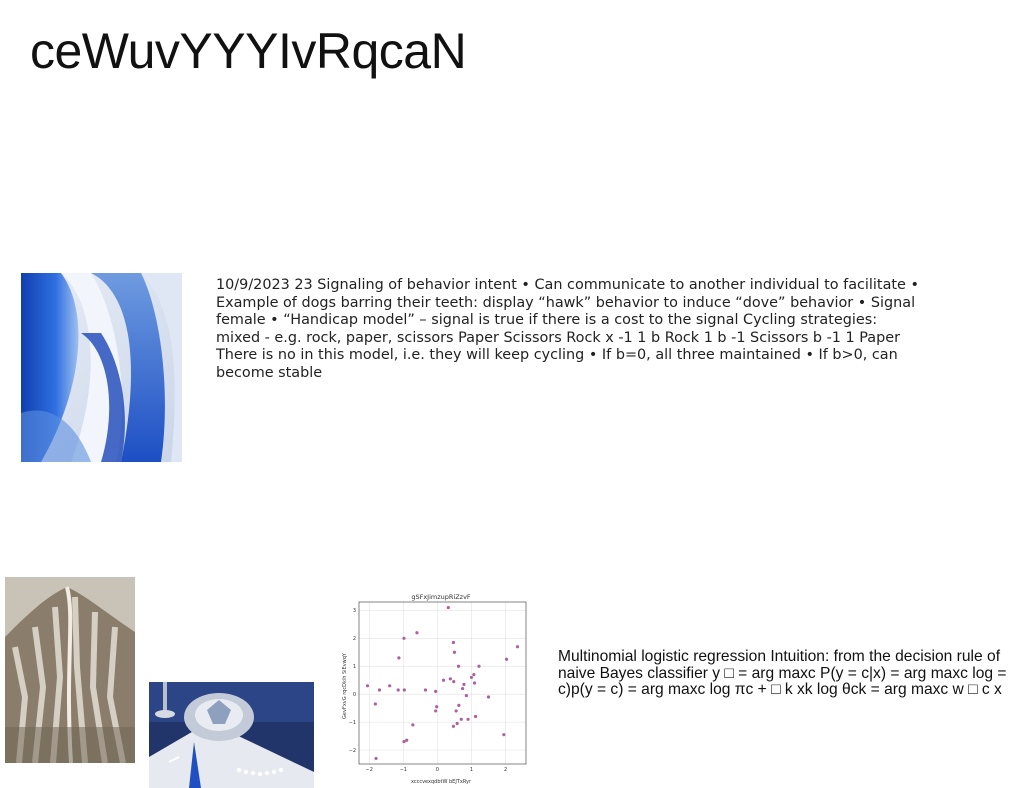 The width and height of the screenshot is (1024, 788). What do you see at coordinates (471, 770) in the screenshot?
I see `chart-x-tick-label: 1` at bounding box center [471, 770].